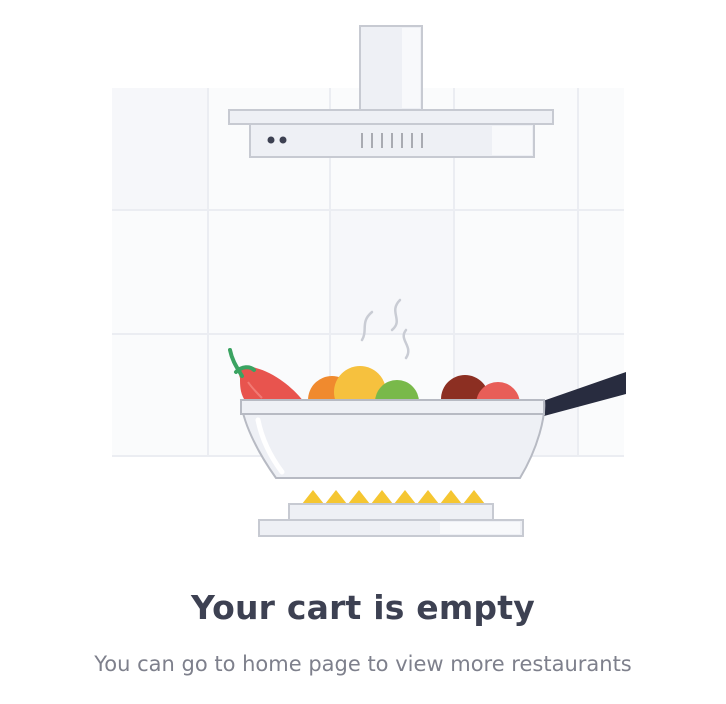 The image size is (726, 704). Describe the element at coordinates (391, 520) in the screenshot. I see `stove` at that location.